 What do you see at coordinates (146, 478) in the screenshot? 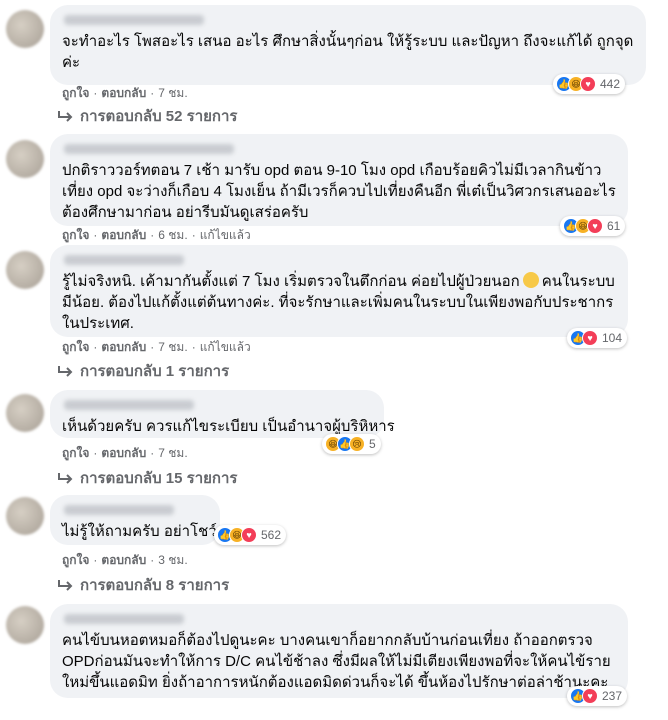
I see `view-replies-link: การตอบกลับ 15 รายการ` at bounding box center [146, 478].